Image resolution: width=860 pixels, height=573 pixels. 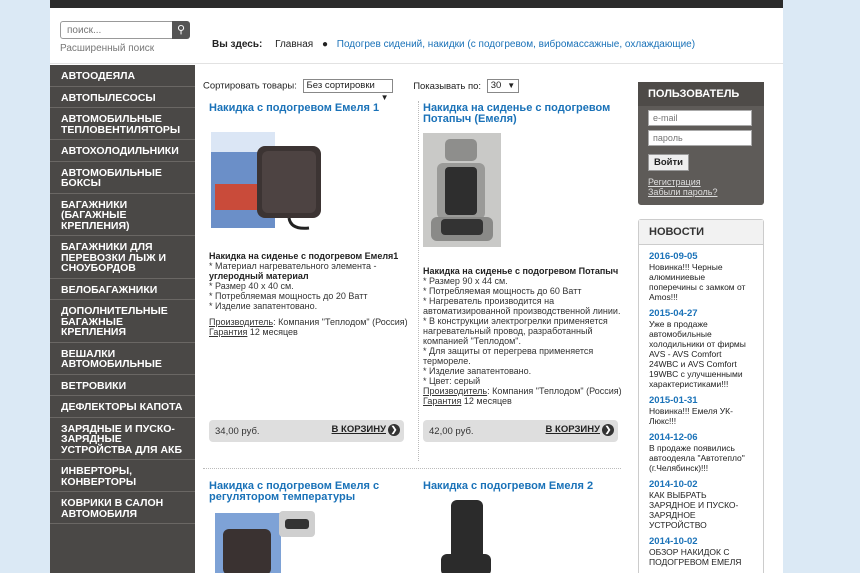 What do you see at coordinates (122, 508) in the screenshot?
I see `sidebar-item: КОВРИКИ В САЛОН АВТОМОБИЛЯ` at bounding box center [122, 508].